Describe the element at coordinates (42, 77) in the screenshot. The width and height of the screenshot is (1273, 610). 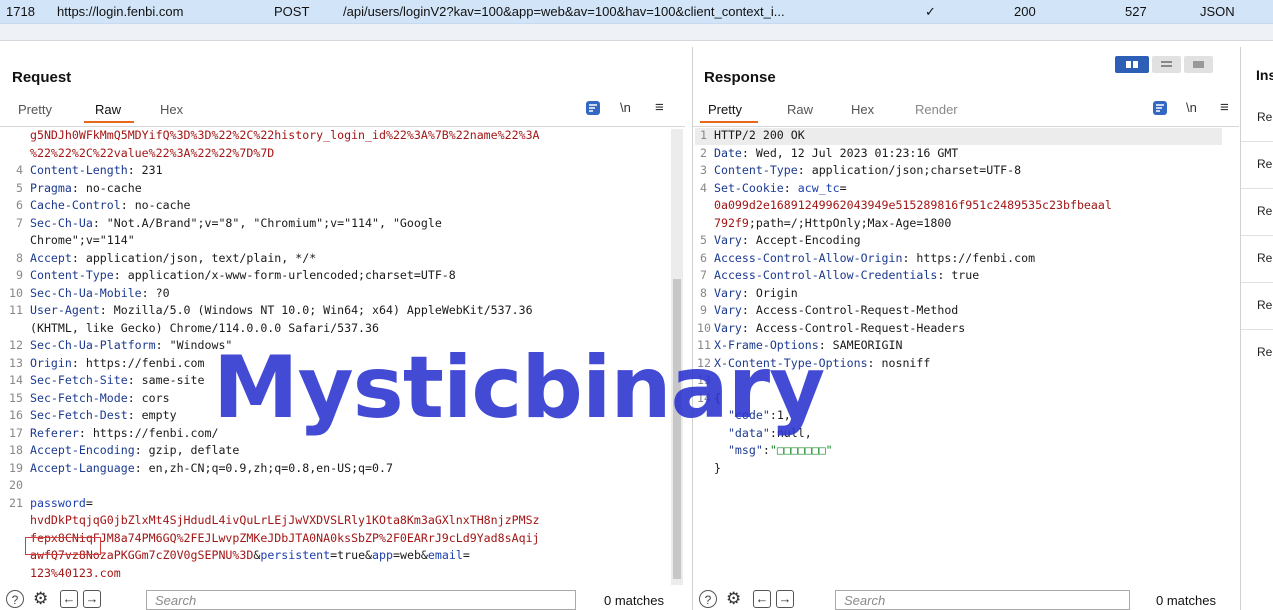
I see `request-title: Request` at that location.